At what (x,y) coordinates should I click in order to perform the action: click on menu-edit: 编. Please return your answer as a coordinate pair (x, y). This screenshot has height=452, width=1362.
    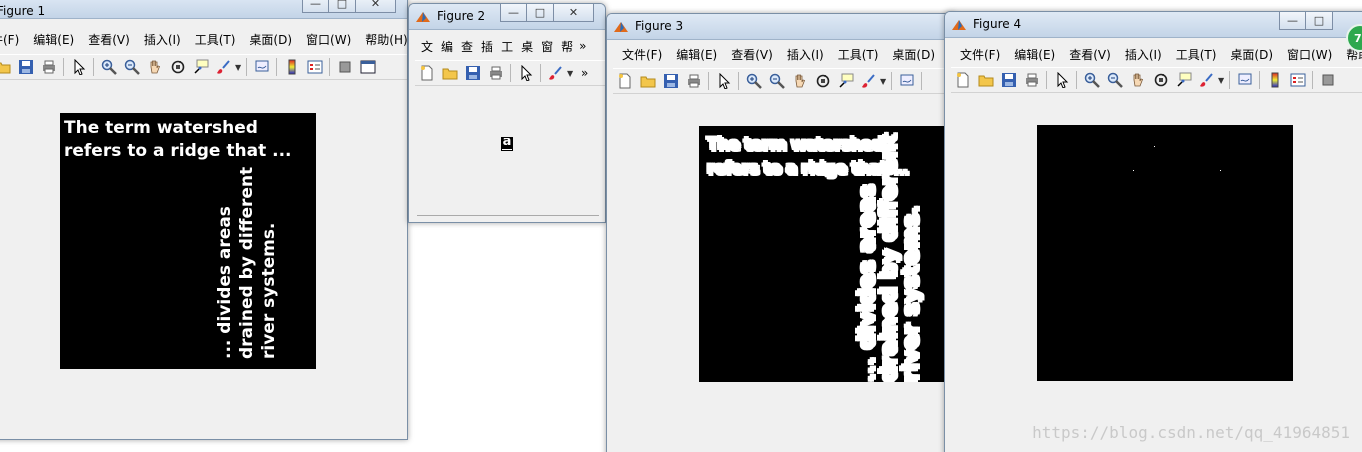
    Looking at the image, I should click on (447, 46).